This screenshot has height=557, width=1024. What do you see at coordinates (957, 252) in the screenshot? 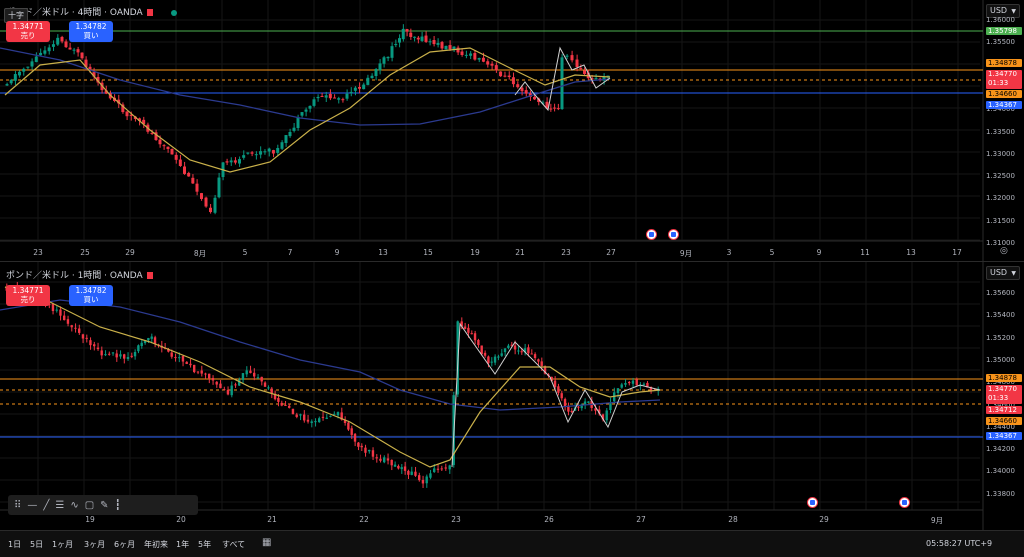
I see `time-tick-label: 17` at bounding box center [957, 252].